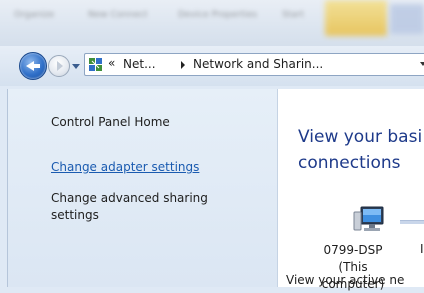 The width and height of the screenshot is (424, 293). What do you see at coordinates (422, 64) in the screenshot?
I see `address-dropdown-icon` at bounding box center [422, 64].